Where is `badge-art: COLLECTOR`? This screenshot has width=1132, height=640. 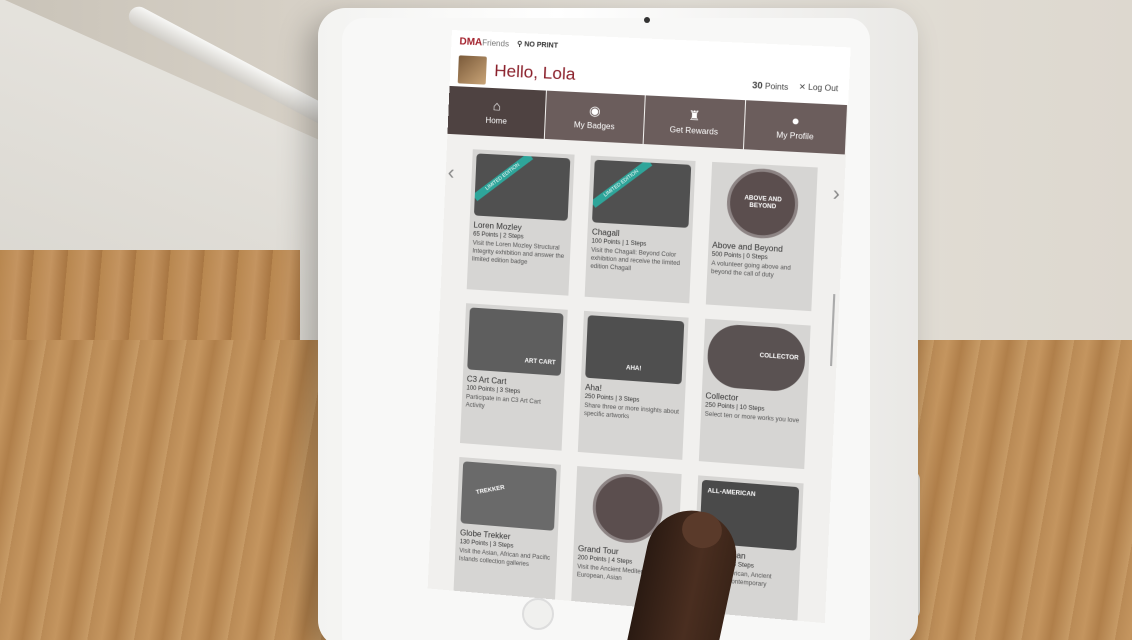 badge-art: COLLECTOR is located at coordinates (756, 358).